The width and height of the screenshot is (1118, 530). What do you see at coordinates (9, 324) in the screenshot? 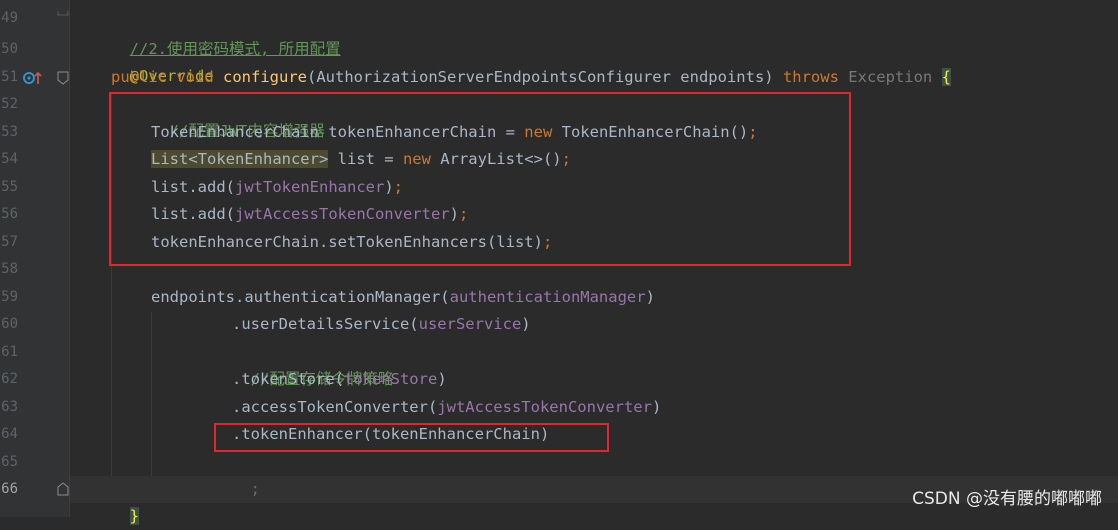
I see `line-number-60: 60` at bounding box center [9, 324].